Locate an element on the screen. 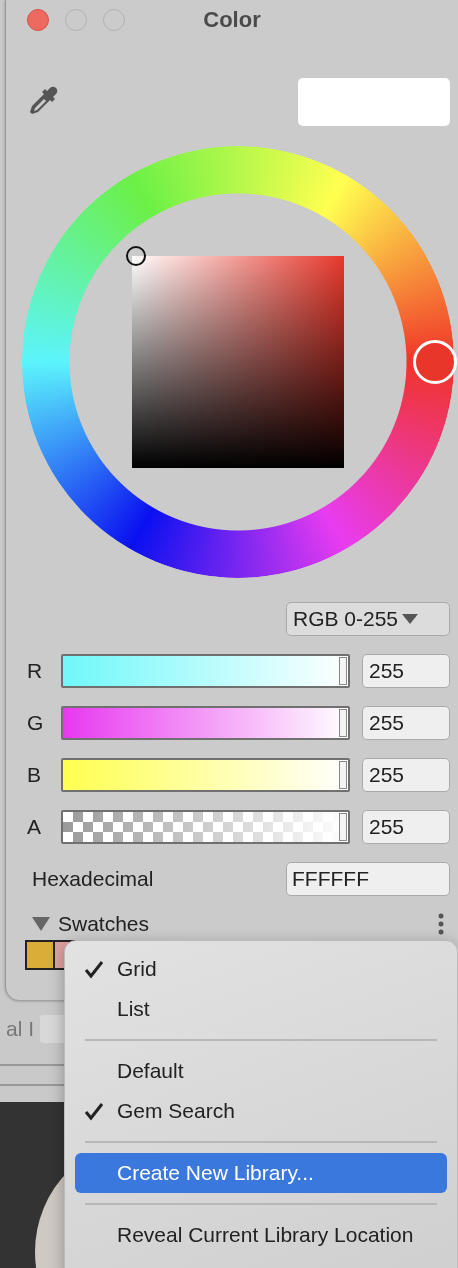 The height and width of the screenshot is (1268, 458). close-button is located at coordinates (38, 20).